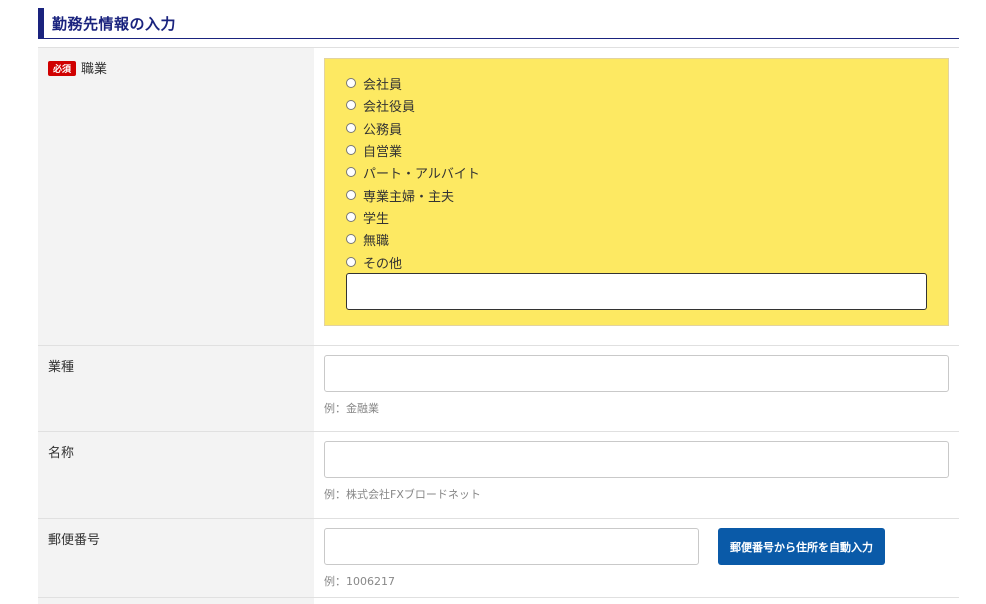 The width and height of the screenshot is (986, 604). What do you see at coordinates (77, 67) in the screenshot?
I see `occupation-label: 必須 職業` at bounding box center [77, 67].